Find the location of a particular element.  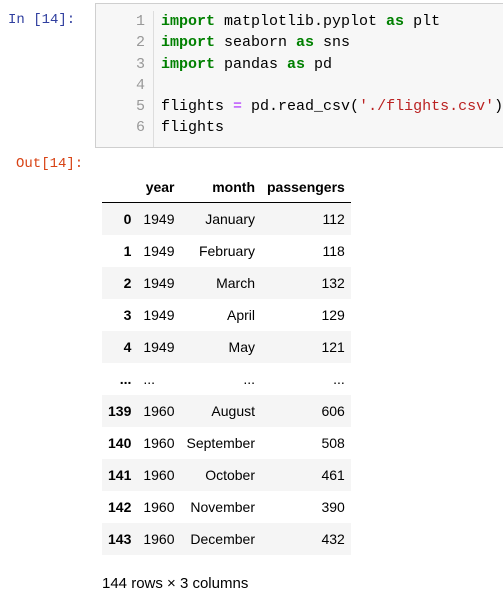

column-header: month is located at coordinates (220, 187).